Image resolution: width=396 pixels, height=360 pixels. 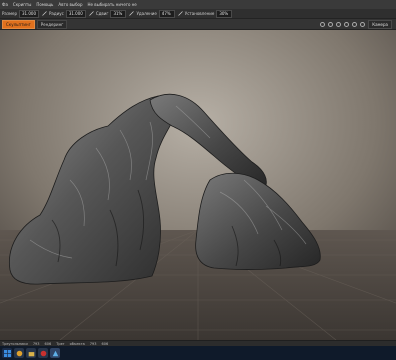 I want to click on tab-sculpting: Скульптинг, so click(x=18, y=24).